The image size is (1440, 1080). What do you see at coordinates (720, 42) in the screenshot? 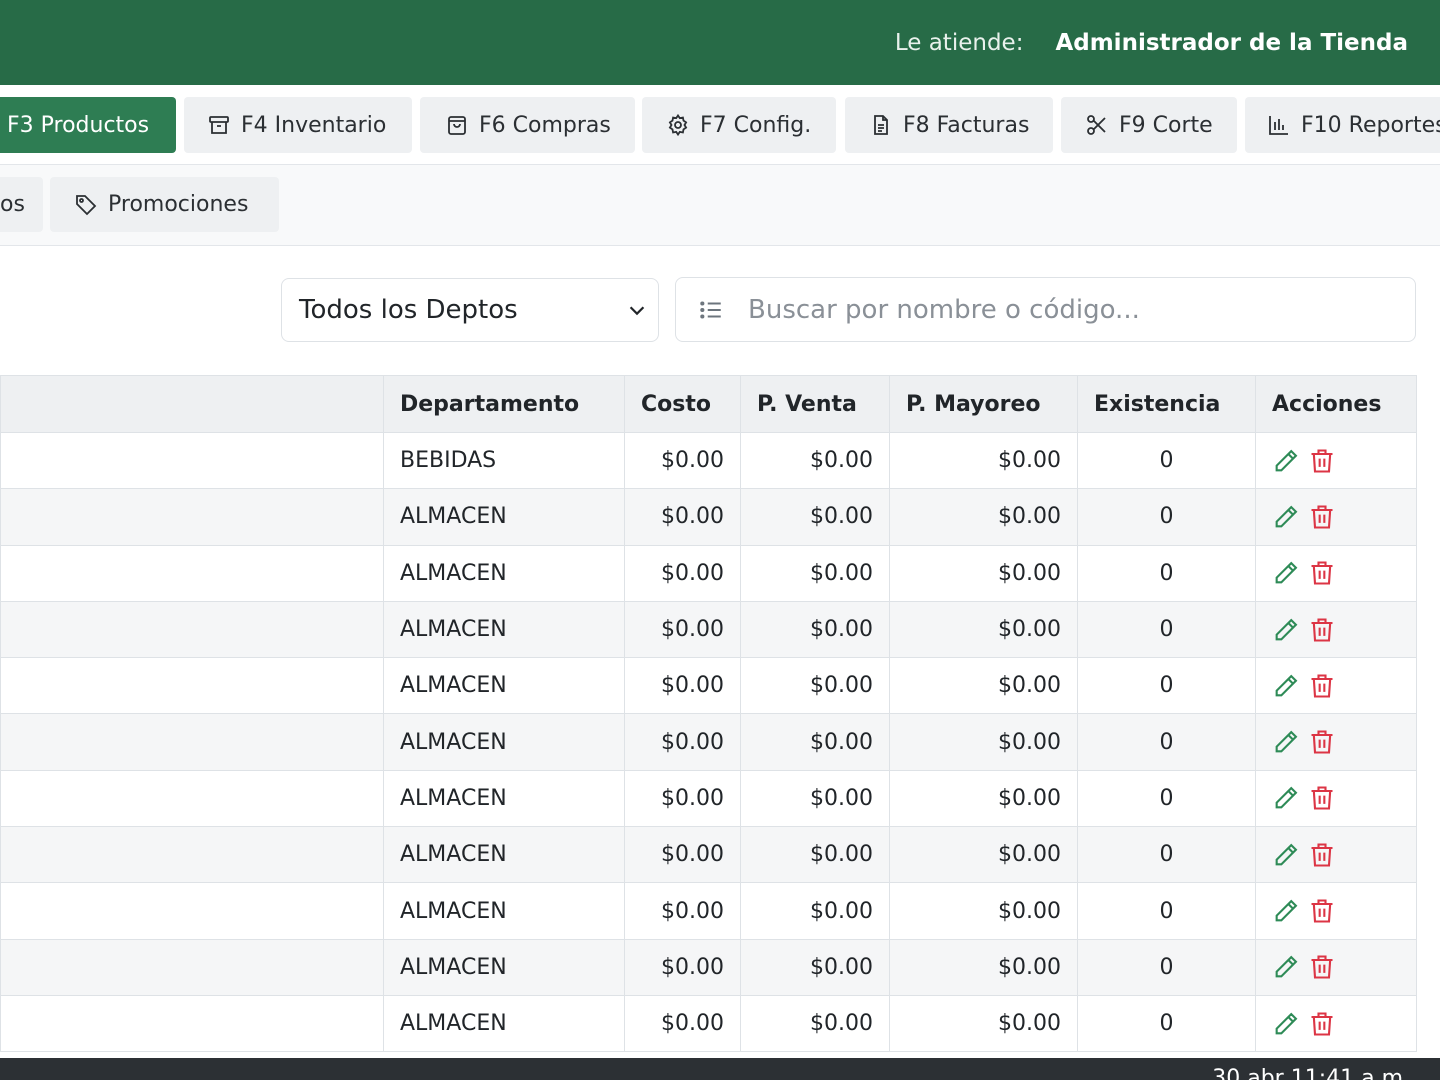
I see `top-header-bar: Le atiende: Administrador de la Tienda` at bounding box center [720, 42].